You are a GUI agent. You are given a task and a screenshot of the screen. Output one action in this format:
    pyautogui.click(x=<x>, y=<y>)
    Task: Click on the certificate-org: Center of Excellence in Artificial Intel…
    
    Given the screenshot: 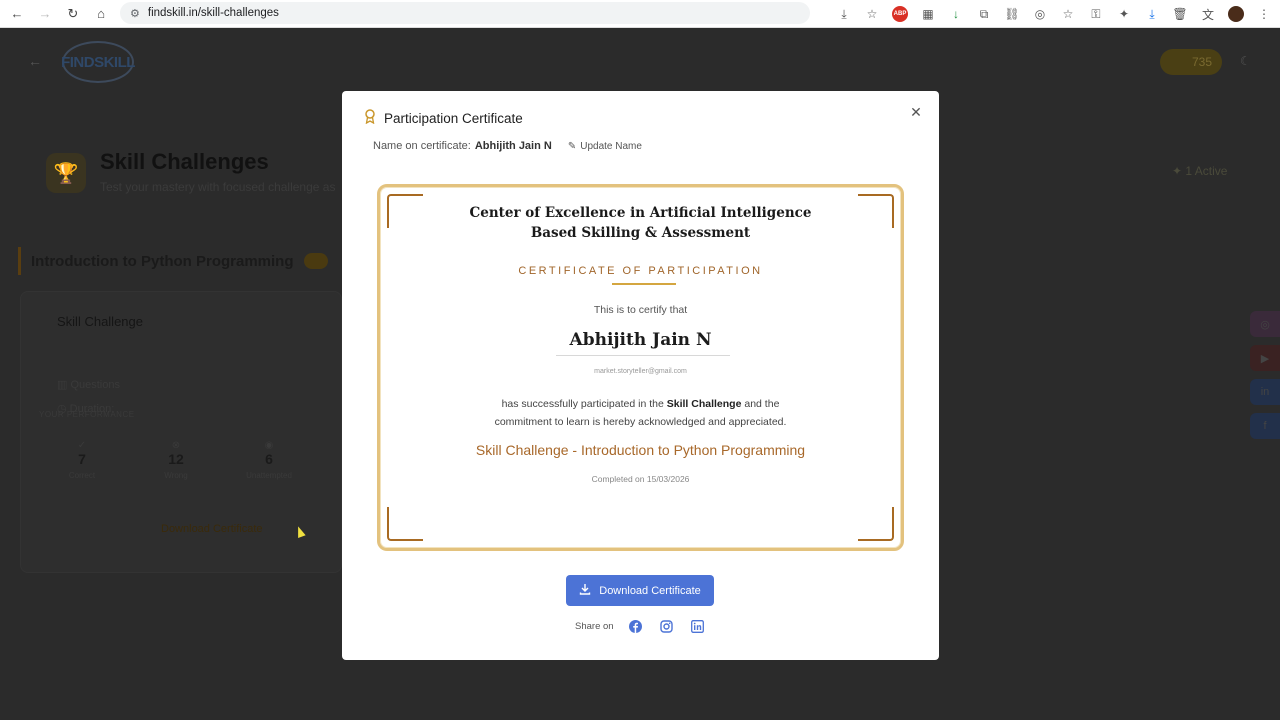 What is the action you would take?
    pyautogui.click(x=640, y=223)
    